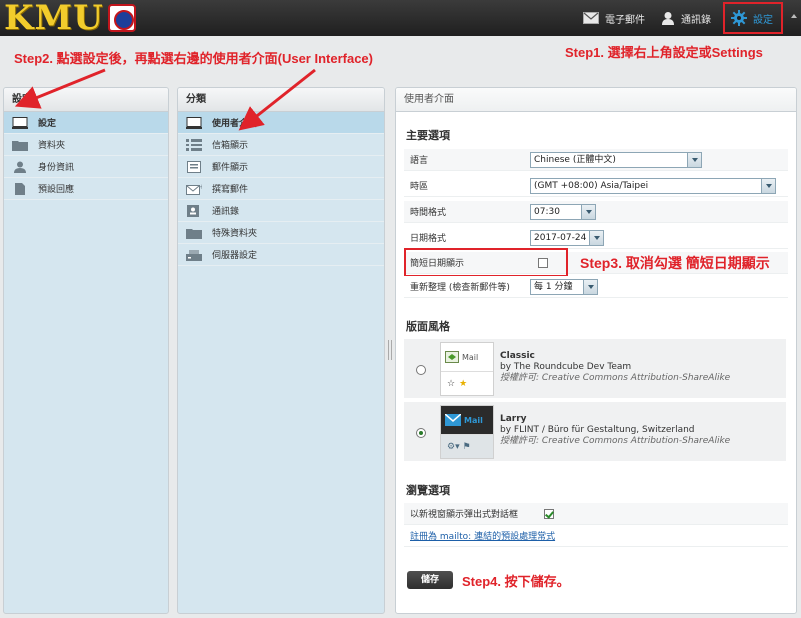 This screenshot has width=801, height=618. I want to click on settings-item-settings: 設定, so click(86, 123).